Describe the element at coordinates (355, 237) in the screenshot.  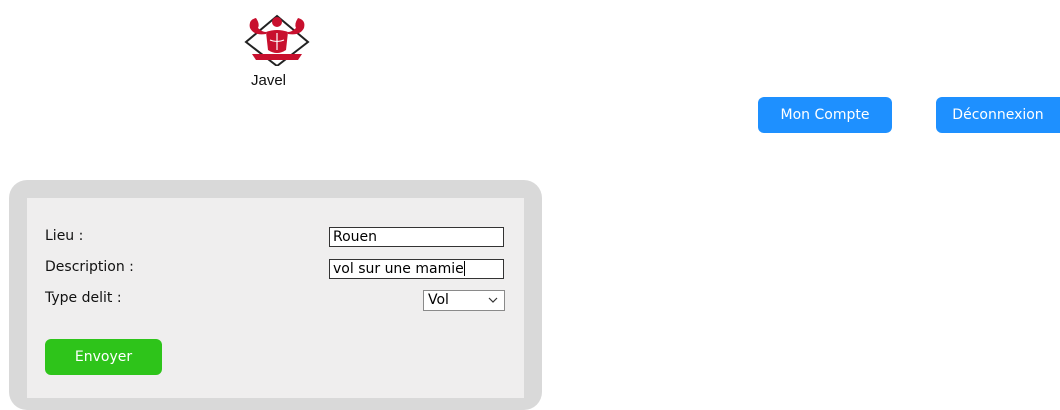
I see `lieu-input-value: Rouen` at that location.